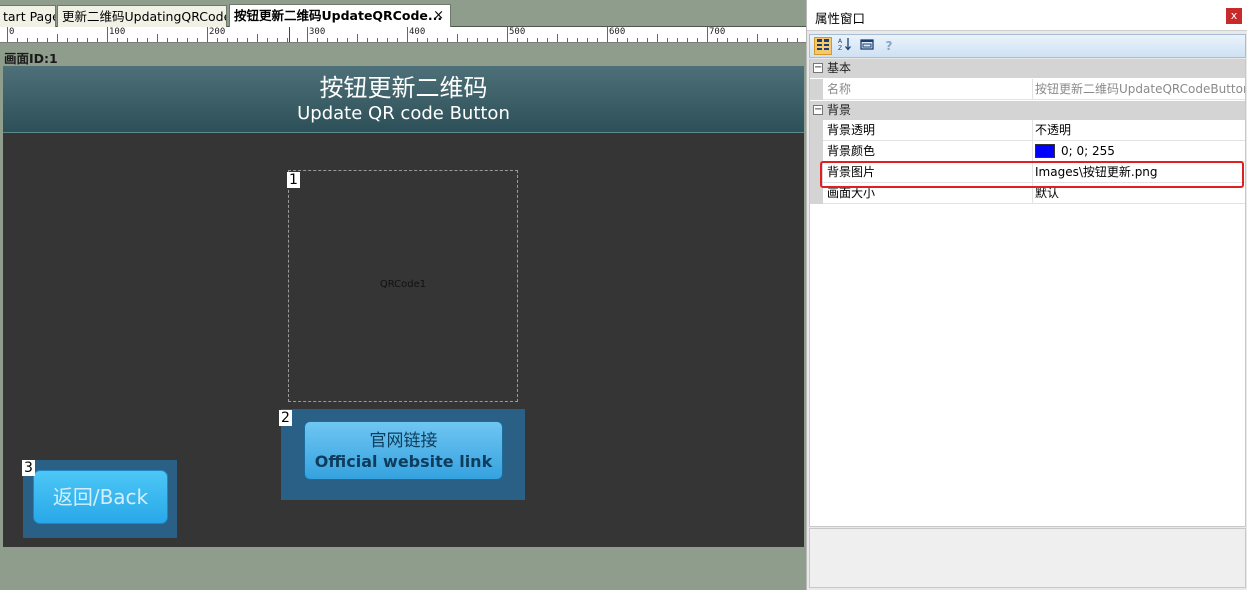  I want to click on property-key: 背景颜色, so click(851, 151).